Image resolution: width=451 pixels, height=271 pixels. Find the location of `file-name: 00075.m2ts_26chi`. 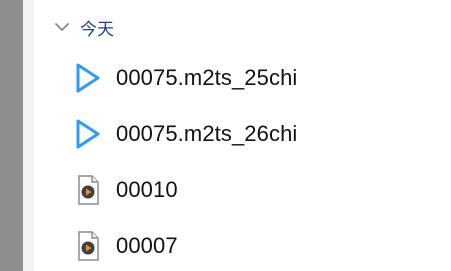

file-name: 00075.m2ts_26chi is located at coordinates (207, 133).